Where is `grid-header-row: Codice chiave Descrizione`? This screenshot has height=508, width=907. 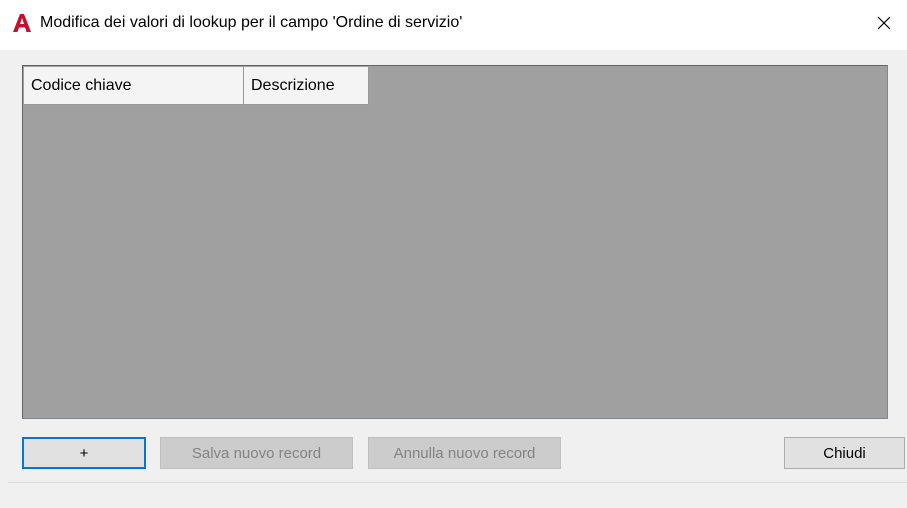
grid-header-row: Codice chiave Descrizione is located at coordinates (196, 86).